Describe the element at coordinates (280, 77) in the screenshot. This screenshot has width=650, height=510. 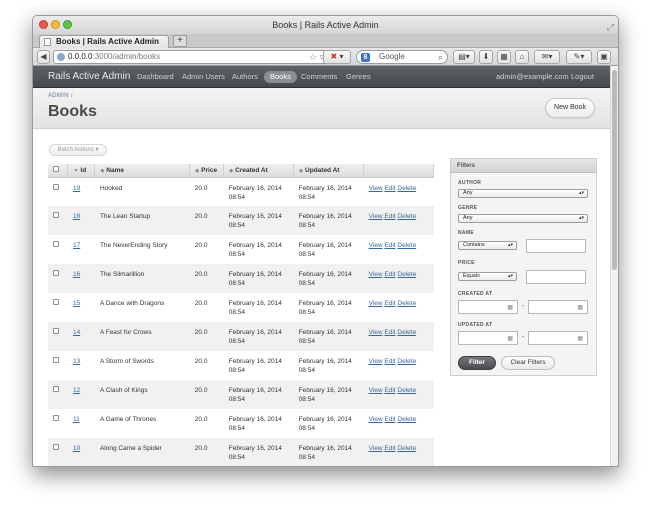
I see `menu-books: Books` at that location.